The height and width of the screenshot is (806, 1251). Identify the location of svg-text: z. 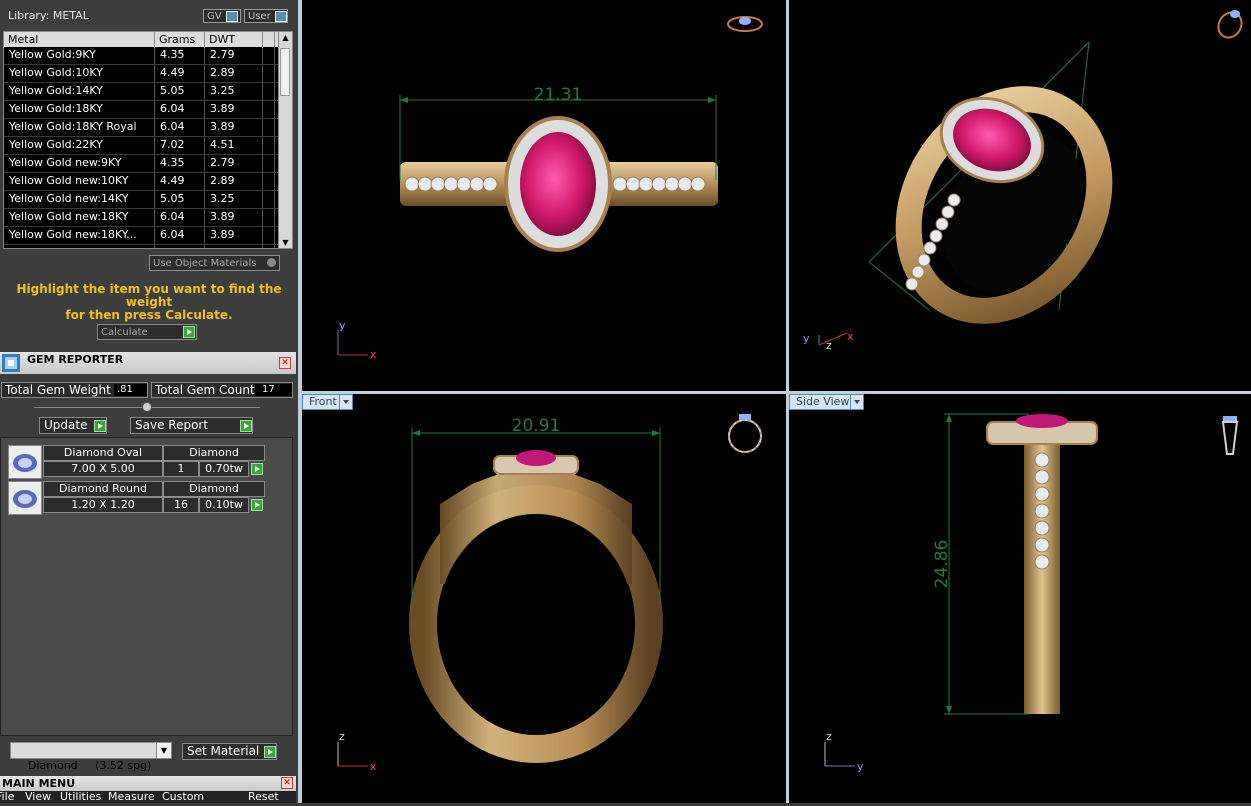
(829, 736).